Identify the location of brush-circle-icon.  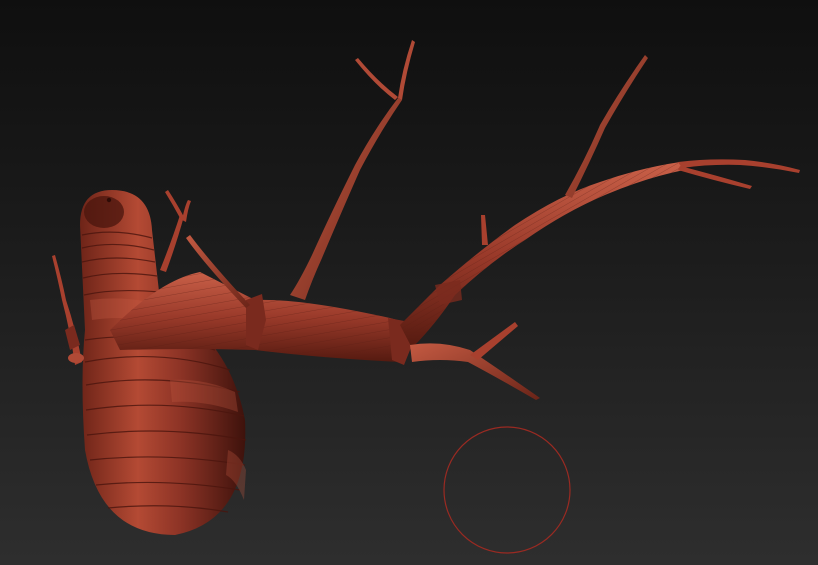
(507, 490).